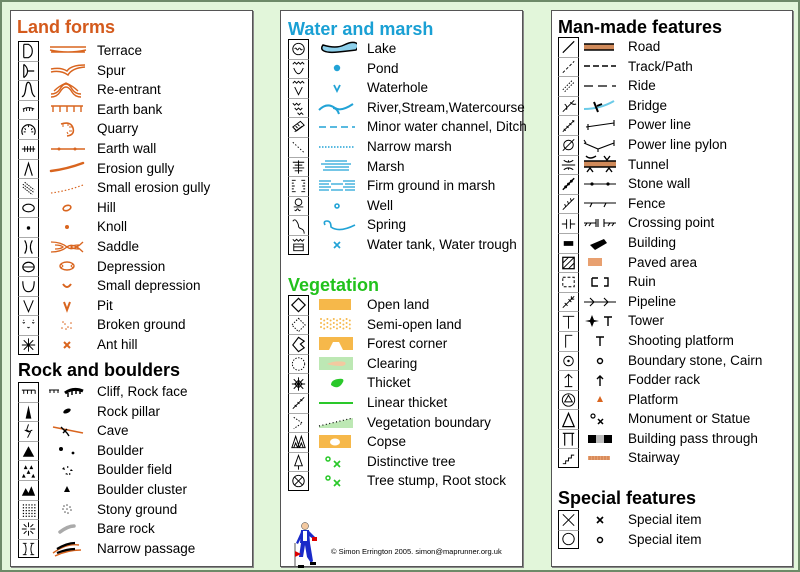 This screenshot has width=800, height=572. Describe the element at coordinates (337, 305) in the screenshot. I see `open-land-icon` at that location.